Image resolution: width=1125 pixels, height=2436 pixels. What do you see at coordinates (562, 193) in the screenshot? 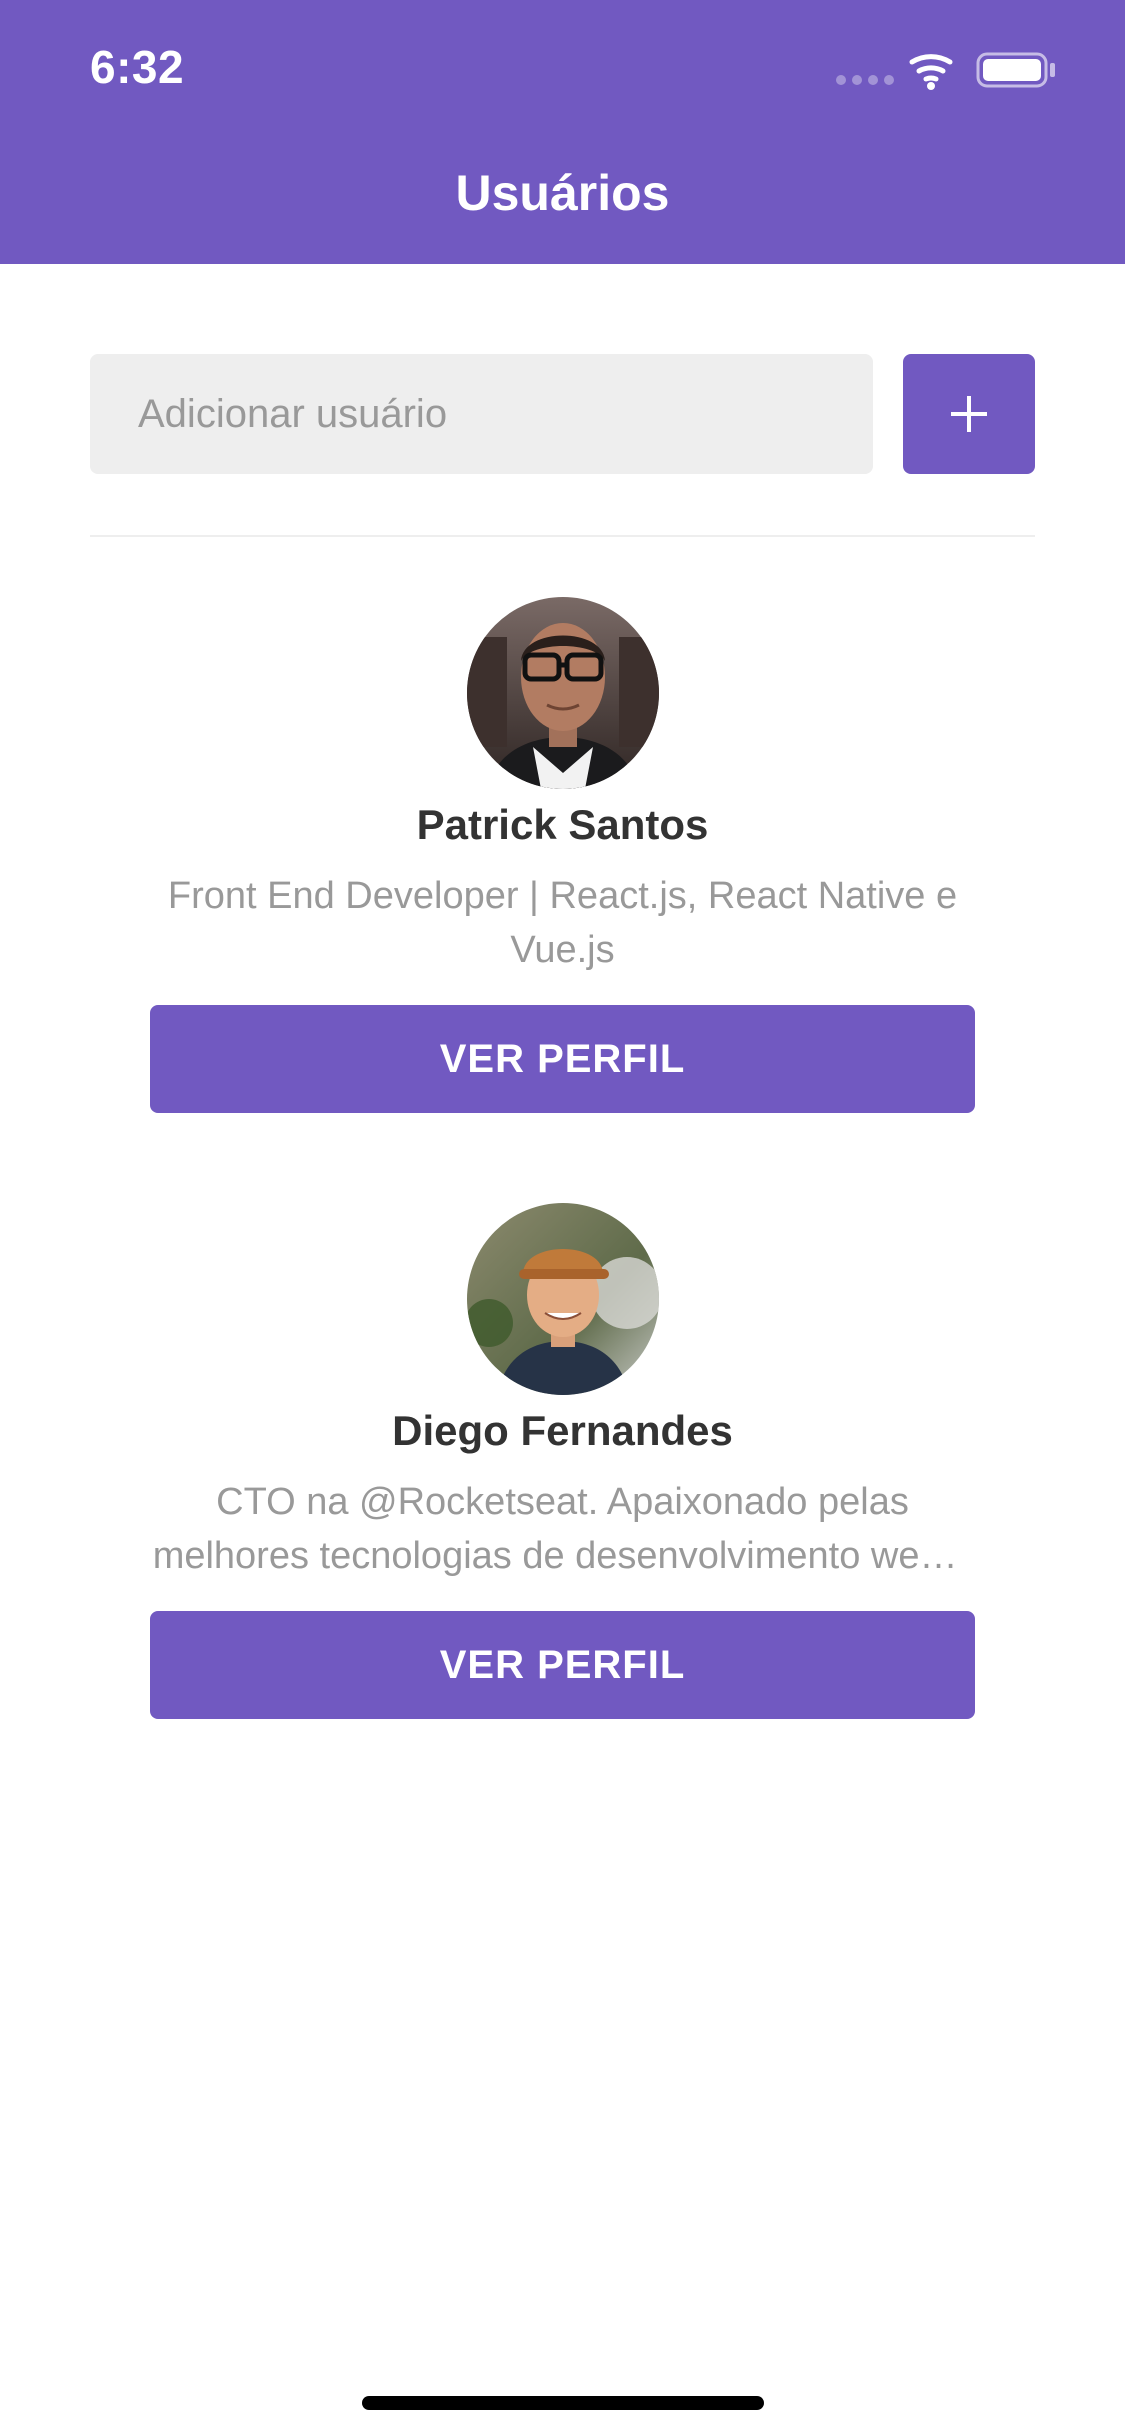
I see `page-title: Usuários` at bounding box center [562, 193].